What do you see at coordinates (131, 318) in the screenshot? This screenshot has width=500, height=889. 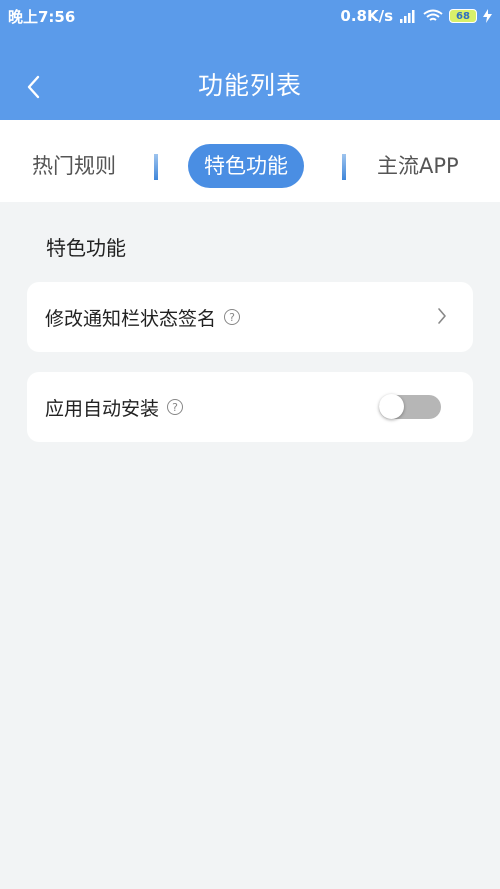 I see `item-label: 修改通知栏状态签名` at bounding box center [131, 318].